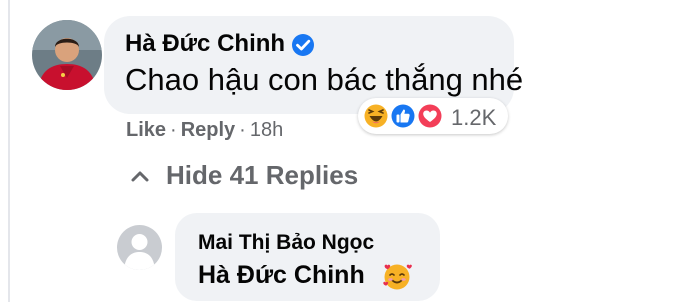  I want to click on author-avatar, so click(67, 55).